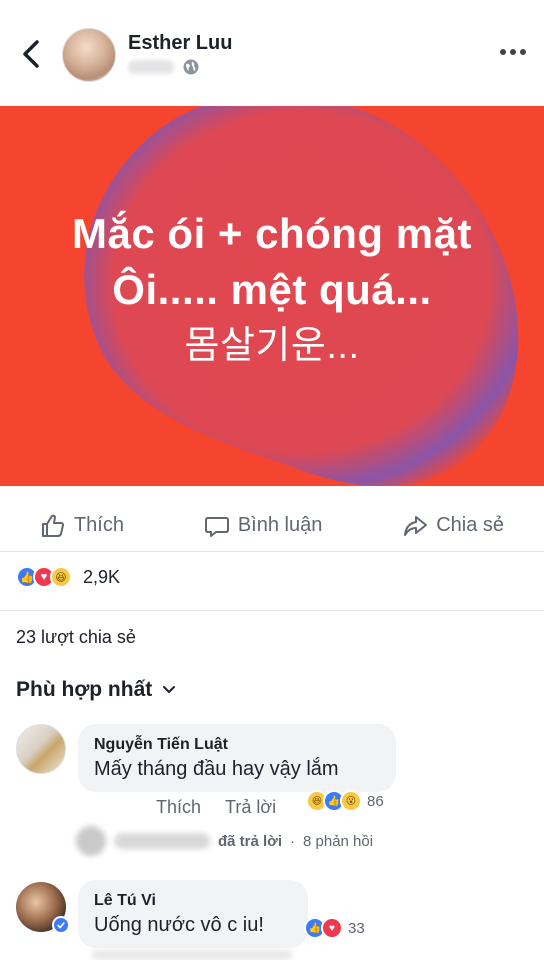  I want to click on like-button: Thích, so click(82, 526).